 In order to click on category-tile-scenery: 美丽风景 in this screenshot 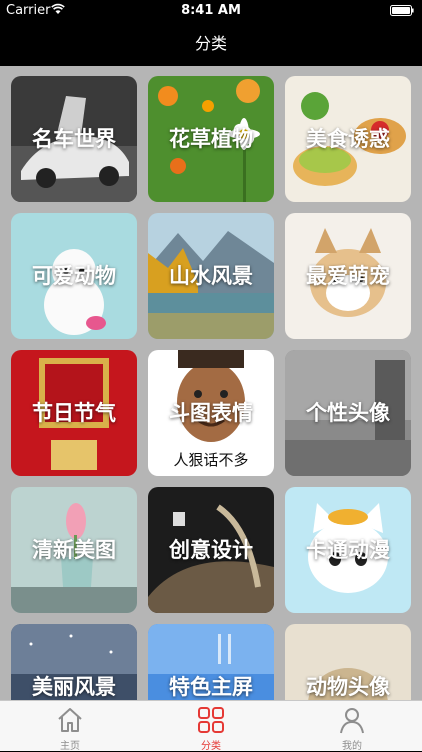, I will do `click(74, 662)`.